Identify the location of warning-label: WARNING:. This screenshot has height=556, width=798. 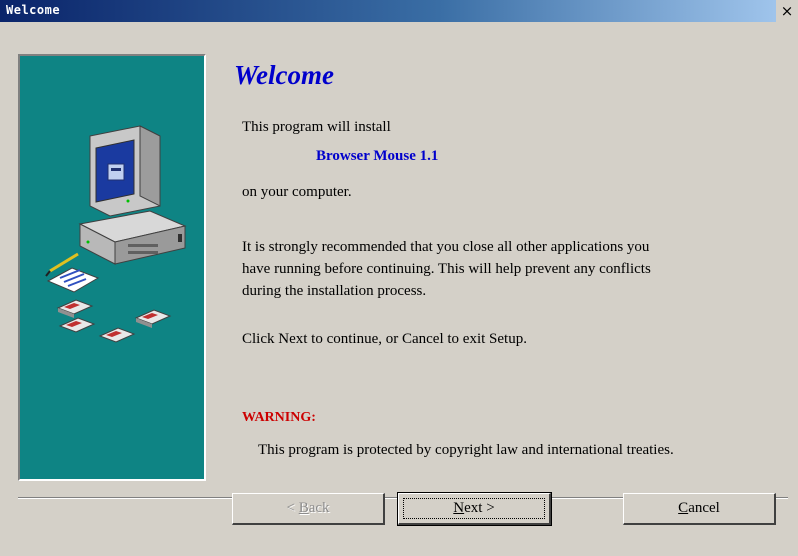
(279, 417).